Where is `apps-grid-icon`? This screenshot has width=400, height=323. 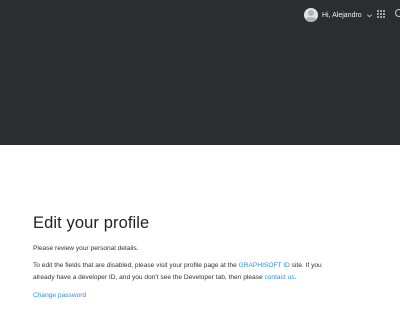 apps-grid-icon is located at coordinates (381, 14).